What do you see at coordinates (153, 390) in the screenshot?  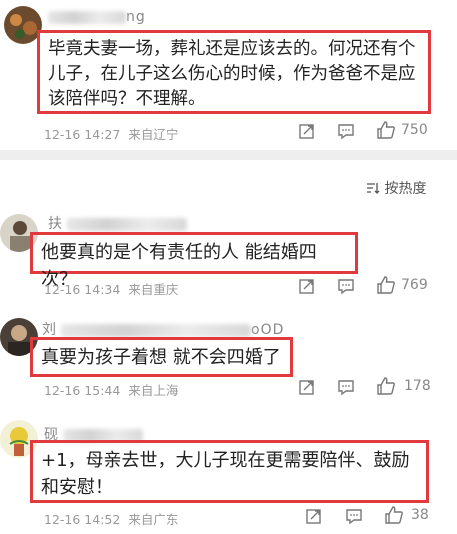 I see `location: 来自上海` at bounding box center [153, 390].